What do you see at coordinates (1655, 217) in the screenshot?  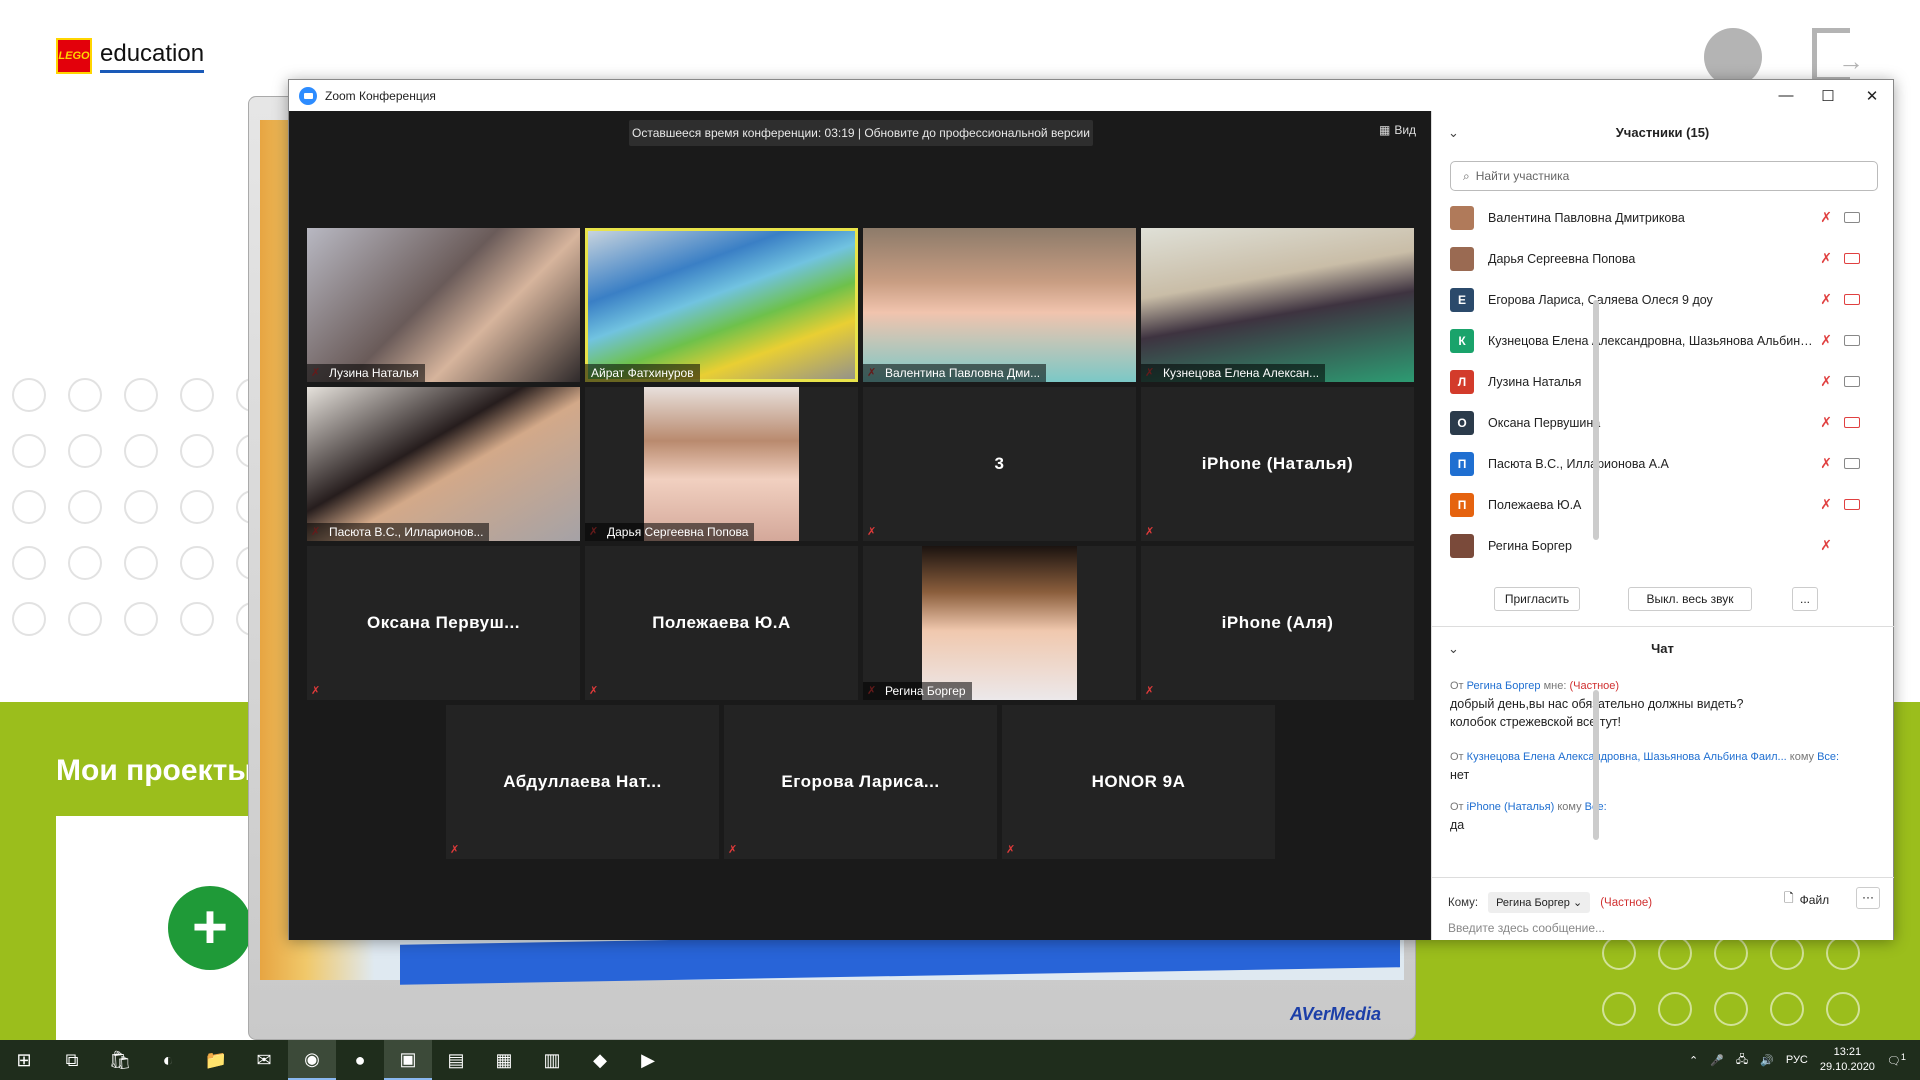 I see `participant-row: Валентина Павловна Дмитрикова ✗` at bounding box center [1655, 217].